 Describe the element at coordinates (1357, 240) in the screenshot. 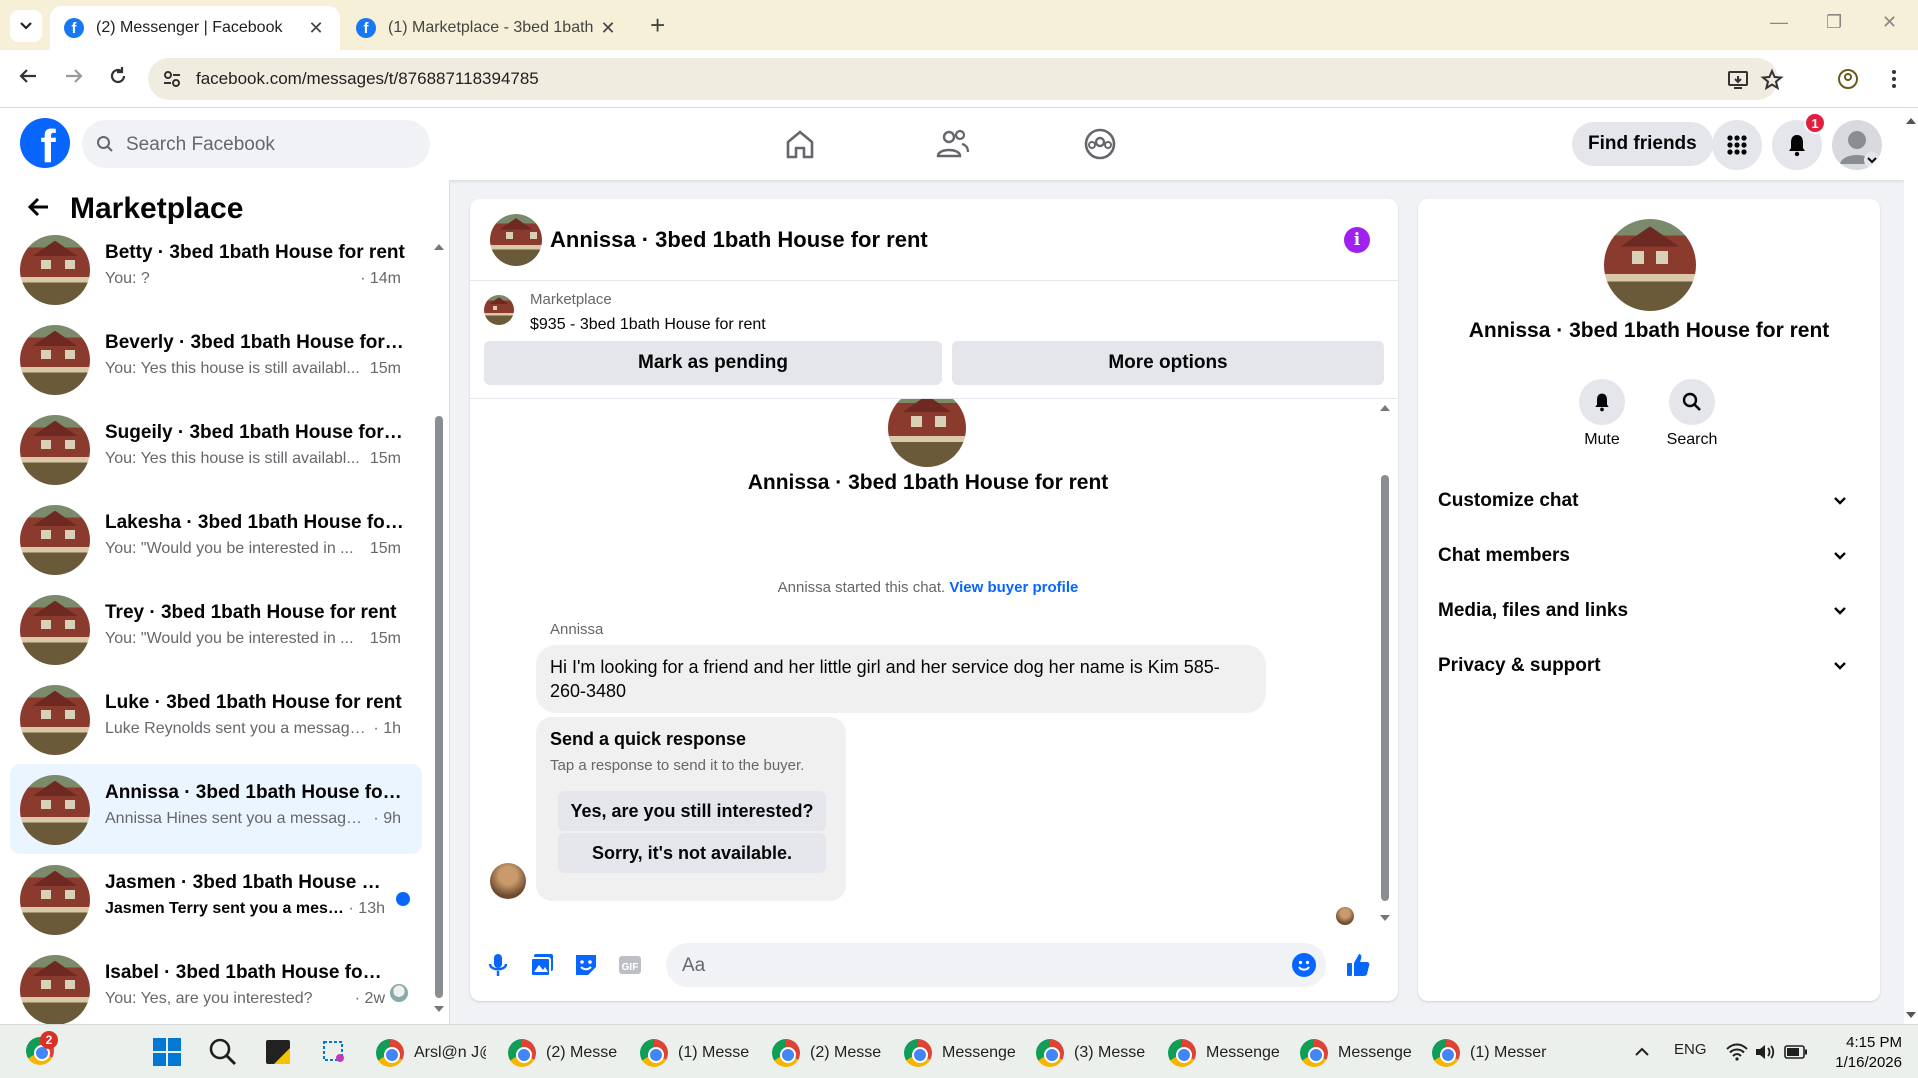

I see `info-icon: i` at that location.